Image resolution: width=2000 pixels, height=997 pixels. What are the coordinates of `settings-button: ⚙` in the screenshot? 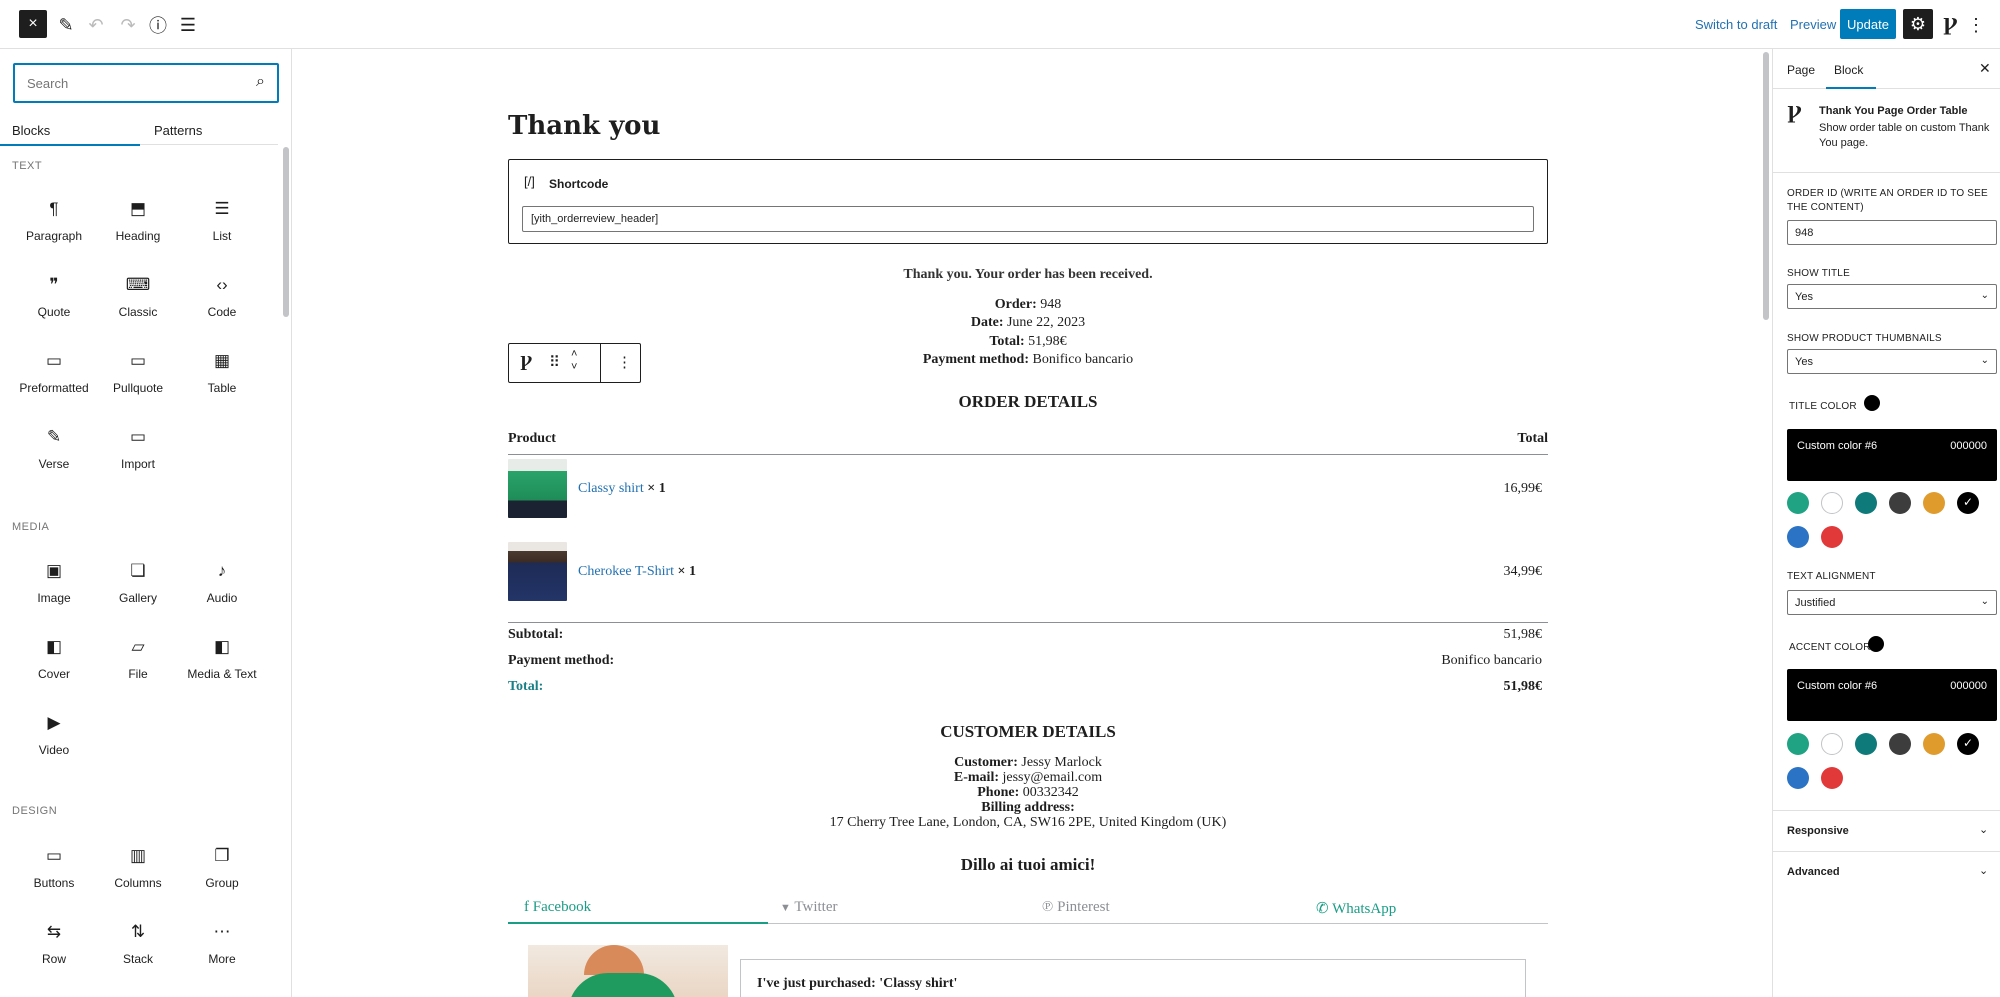 It's located at (1918, 24).